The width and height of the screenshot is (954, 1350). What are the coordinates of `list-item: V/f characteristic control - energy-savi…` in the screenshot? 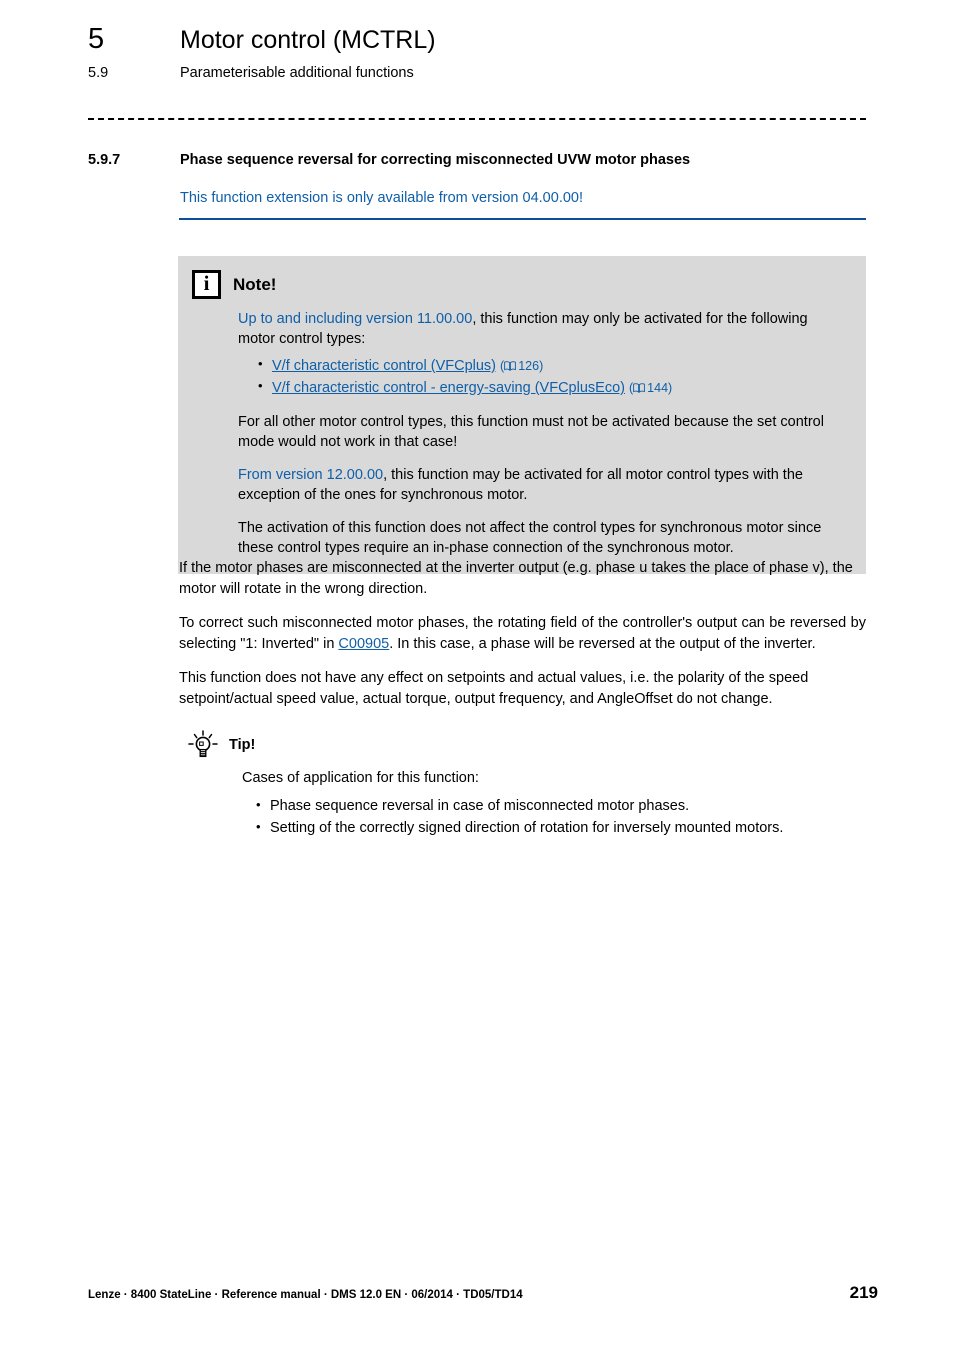 It's located at (549, 388).